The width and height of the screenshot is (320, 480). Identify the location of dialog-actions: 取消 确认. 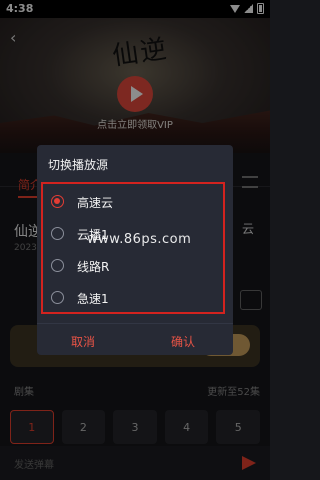
(135, 338).